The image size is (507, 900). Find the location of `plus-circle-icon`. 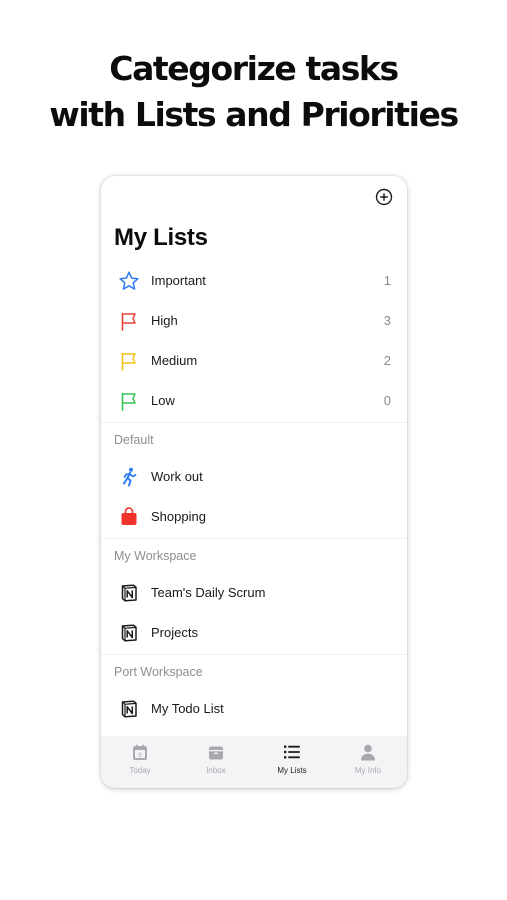

plus-circle-icon is located at coordinates (384, 197).